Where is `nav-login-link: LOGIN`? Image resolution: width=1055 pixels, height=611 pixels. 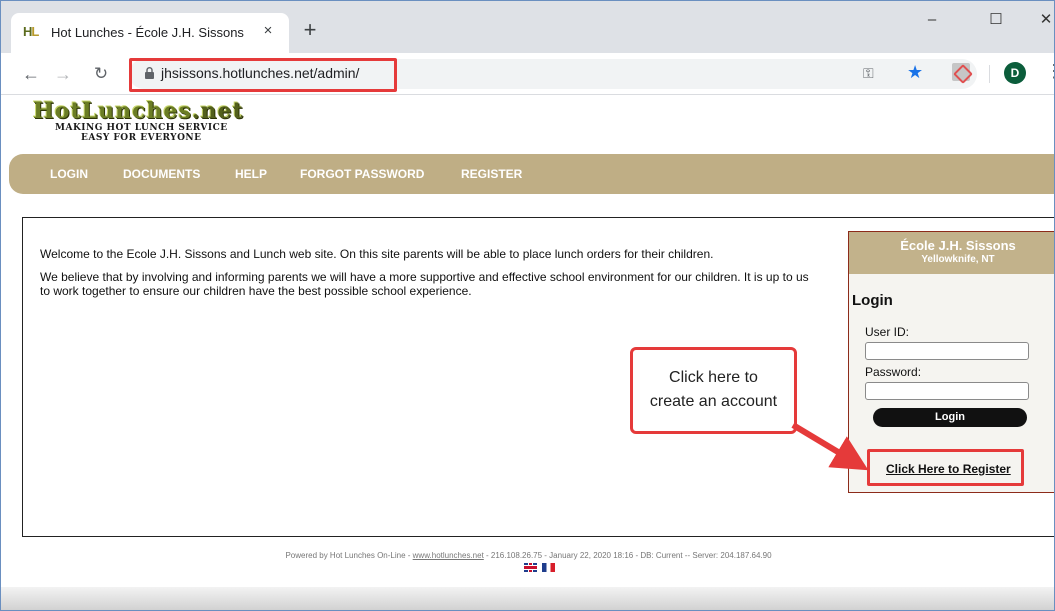
nav-login-link: LOGIN is located at coordinates (69, 174).